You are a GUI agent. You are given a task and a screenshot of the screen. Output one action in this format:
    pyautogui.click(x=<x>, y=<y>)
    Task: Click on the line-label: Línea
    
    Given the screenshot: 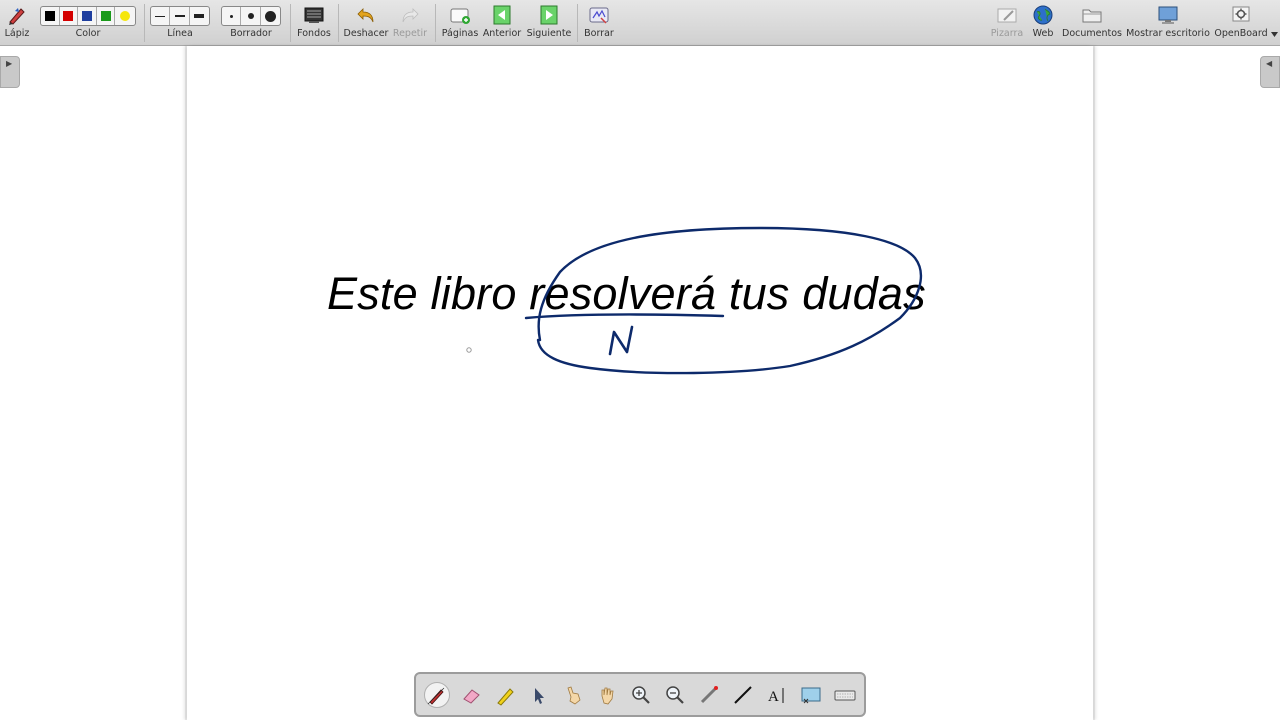 What is the action you would take?
    pyautogui.click(x=180, y=33)
    